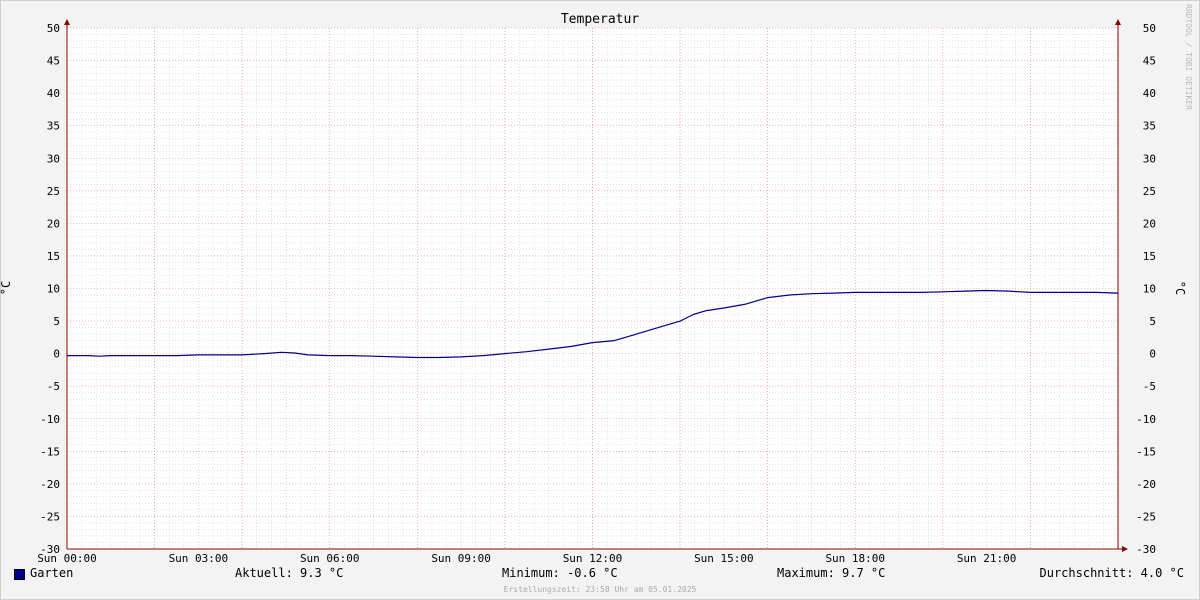 Image resolution: width=1200 pixels, height=600 pixels. Describe the element at coordinates (1149, 158) in the screenshot. I see `y-tick-label-right: 30` at that location.